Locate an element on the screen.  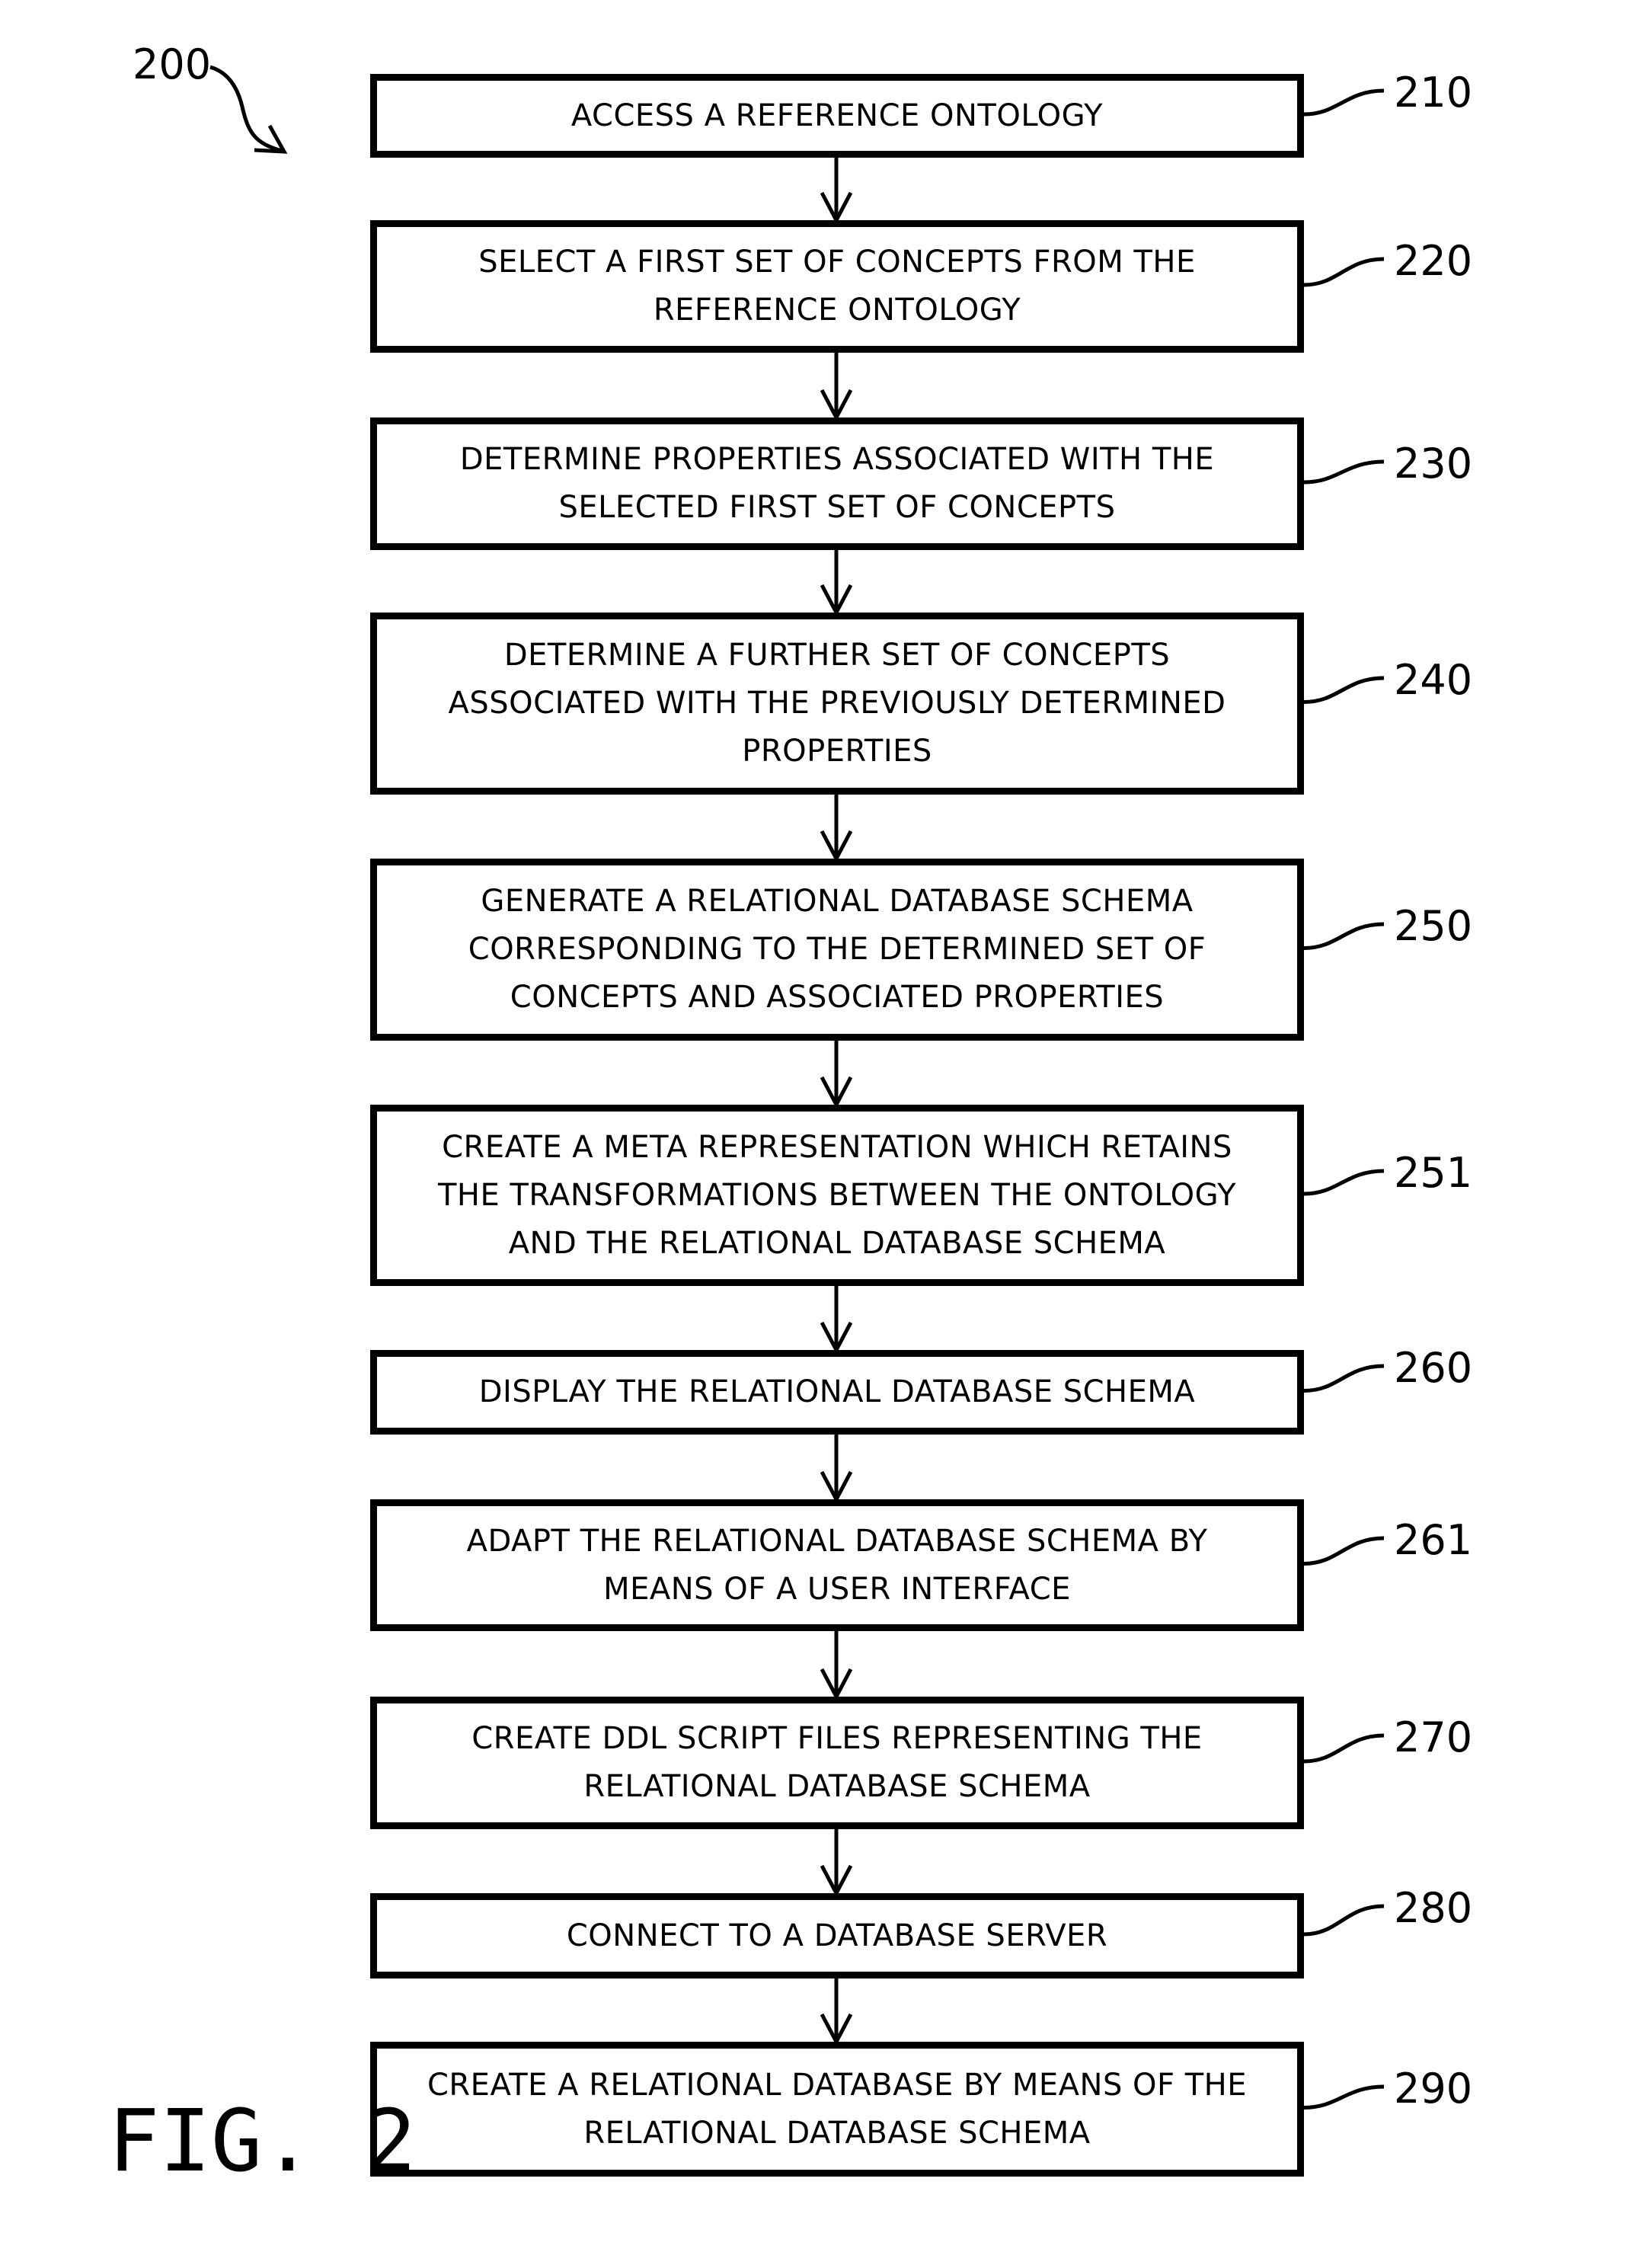
reference-leaders is located at coordinates (1344, 1099).